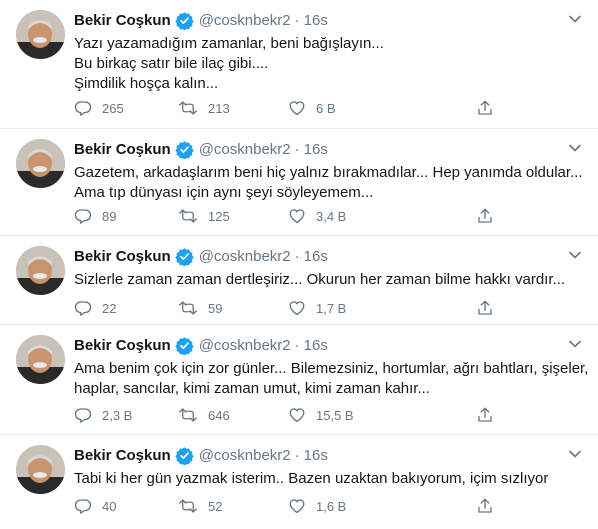 The height and width of the screenshot is (529, 598). Describe the element at coordinates (321, 415) in the screenshot. I see `like-button: 15,5 B` at that location.